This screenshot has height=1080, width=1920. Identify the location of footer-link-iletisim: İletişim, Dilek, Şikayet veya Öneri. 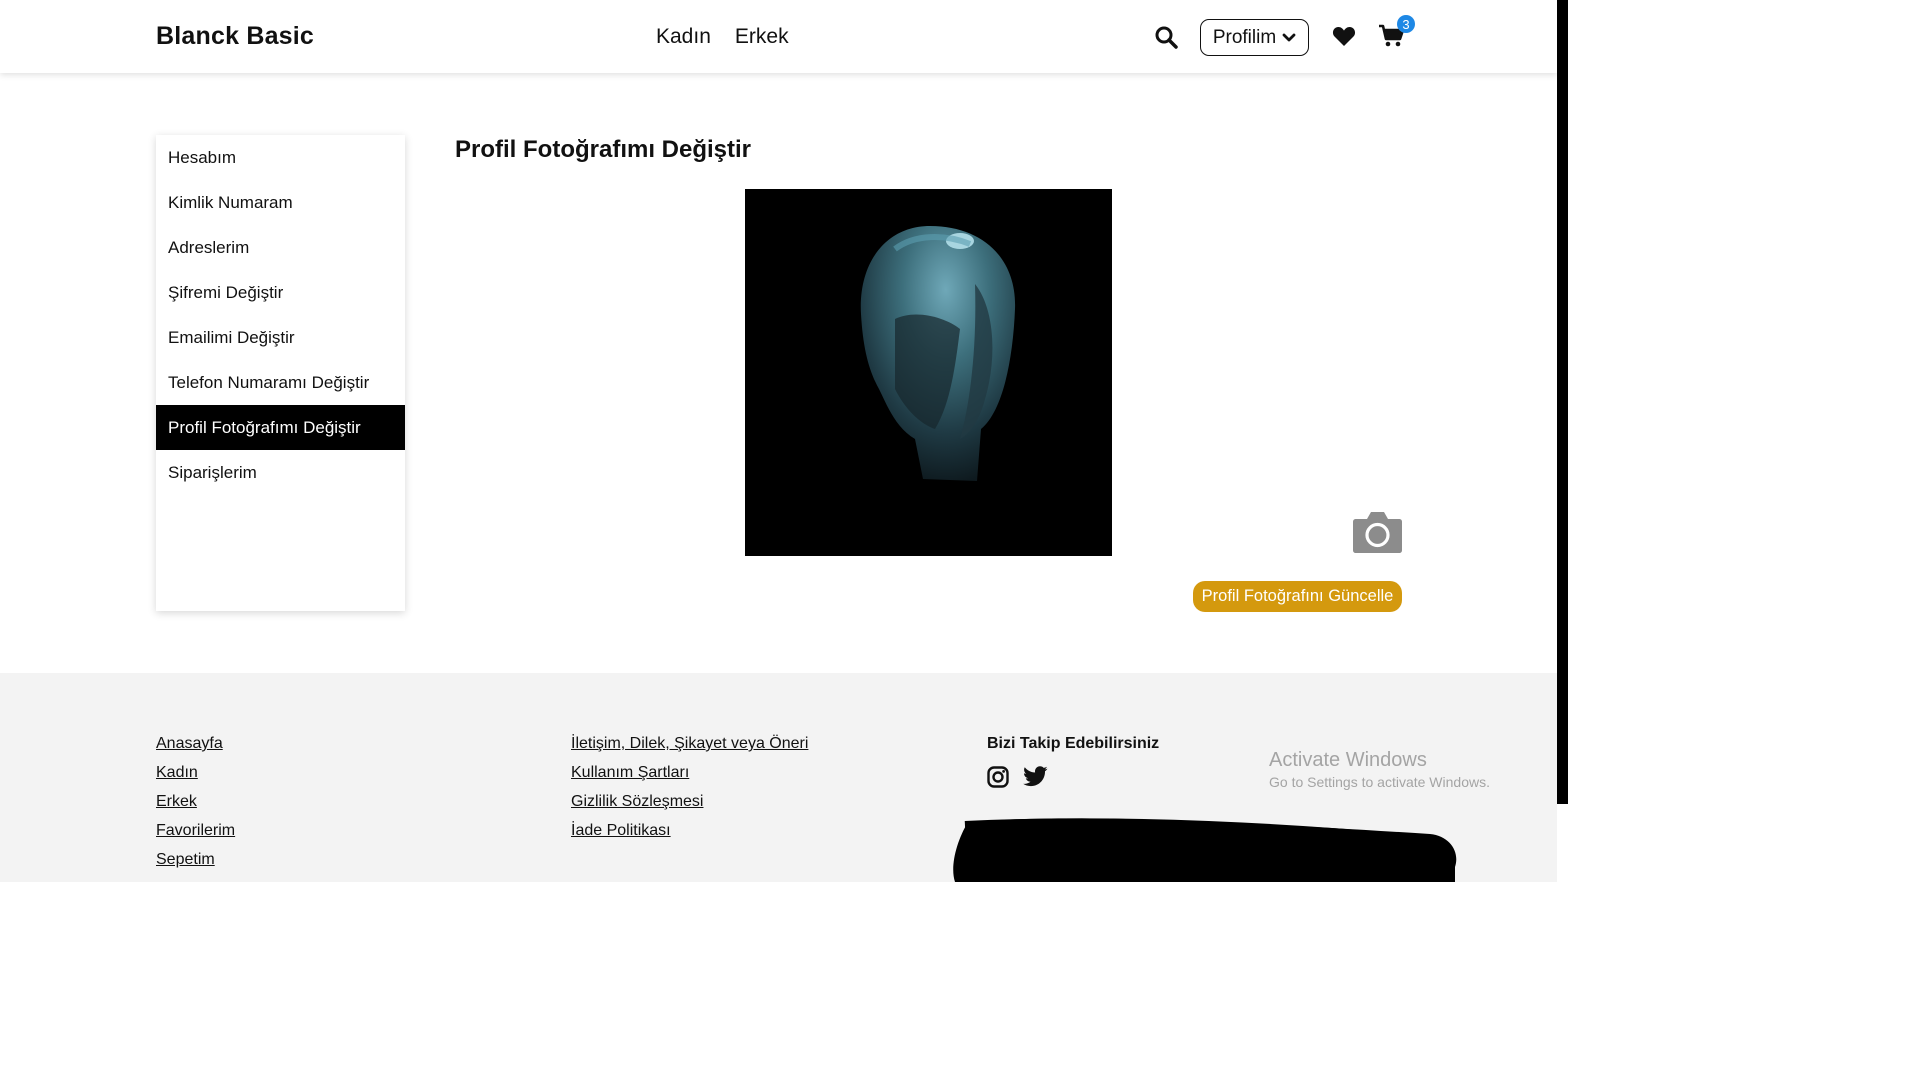
(689, 748).